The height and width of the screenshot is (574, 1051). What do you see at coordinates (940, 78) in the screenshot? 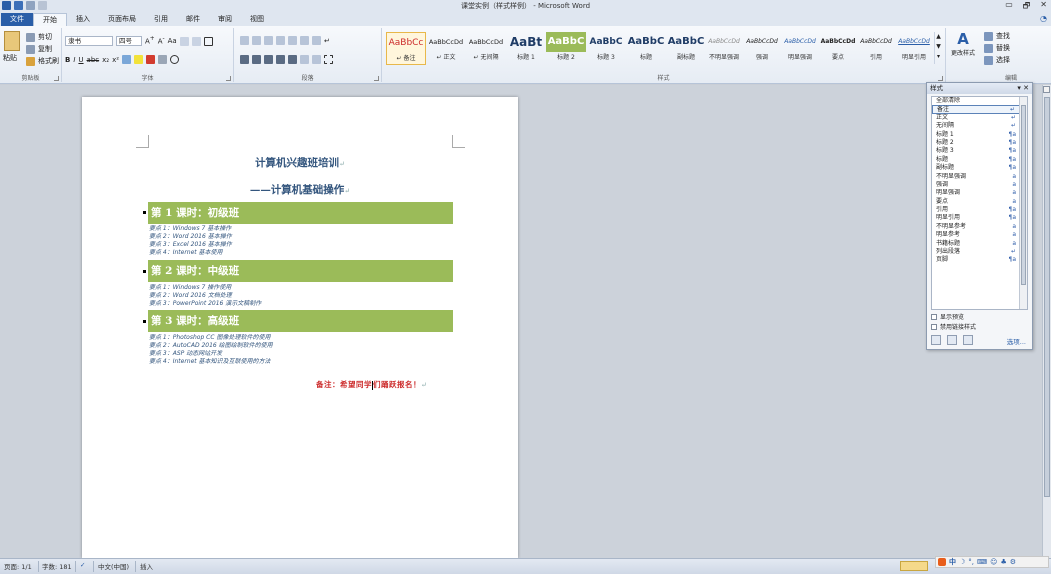
I see `styles-launcher-icon` at bounding box center [940, 78].